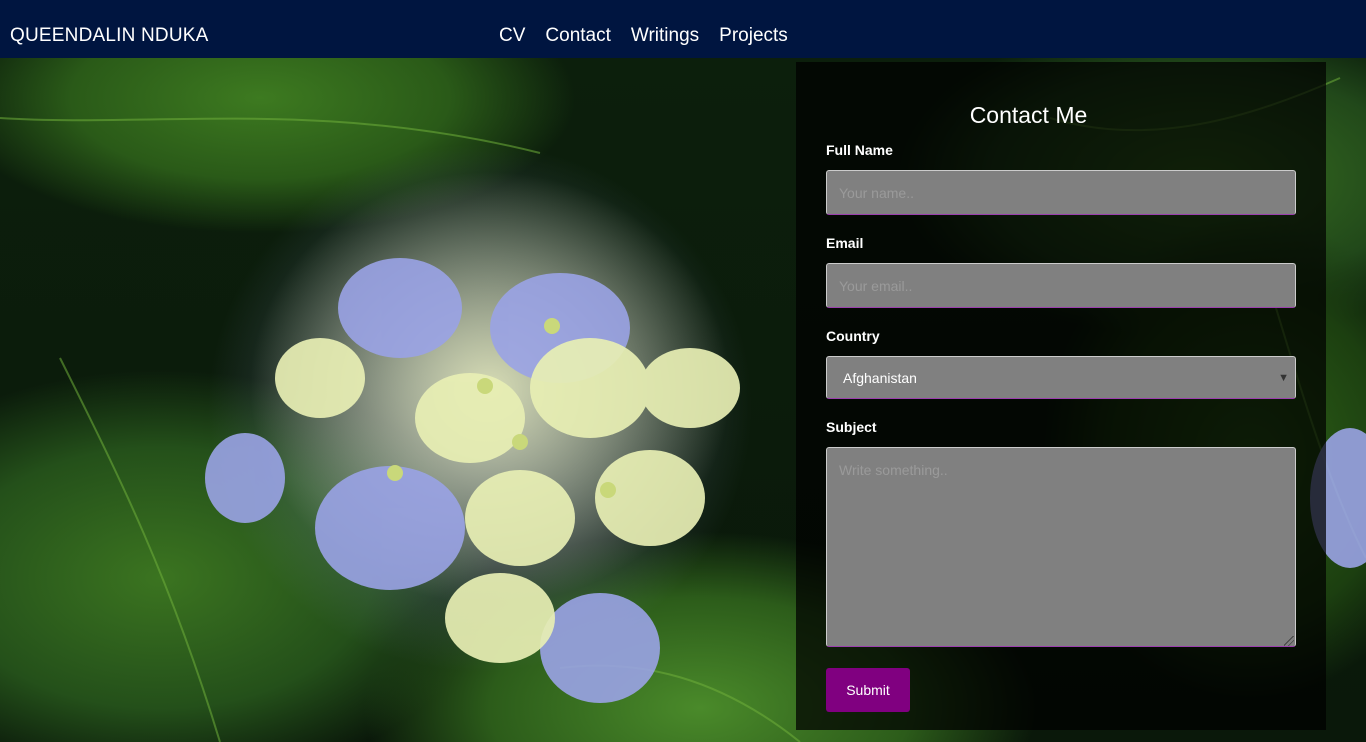 This screenshot has height=742, width=1366. Describe the element at coordinates (859, 150) in the screenshot. I see `full-name-label: Full Name` at that location.